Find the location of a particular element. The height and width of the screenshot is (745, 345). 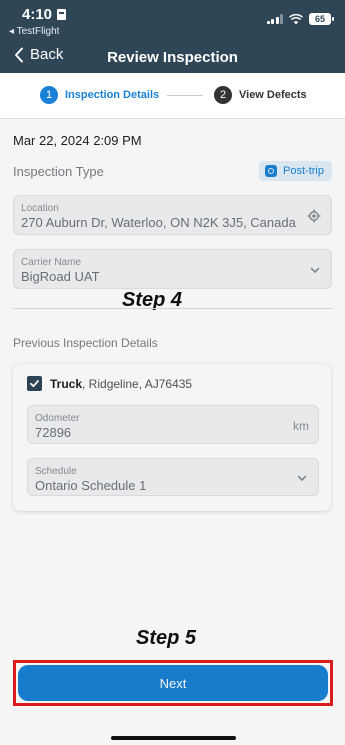

progress-stepper: 1 Inspection Details 2 View Defects is located at coordinates (172, 96).